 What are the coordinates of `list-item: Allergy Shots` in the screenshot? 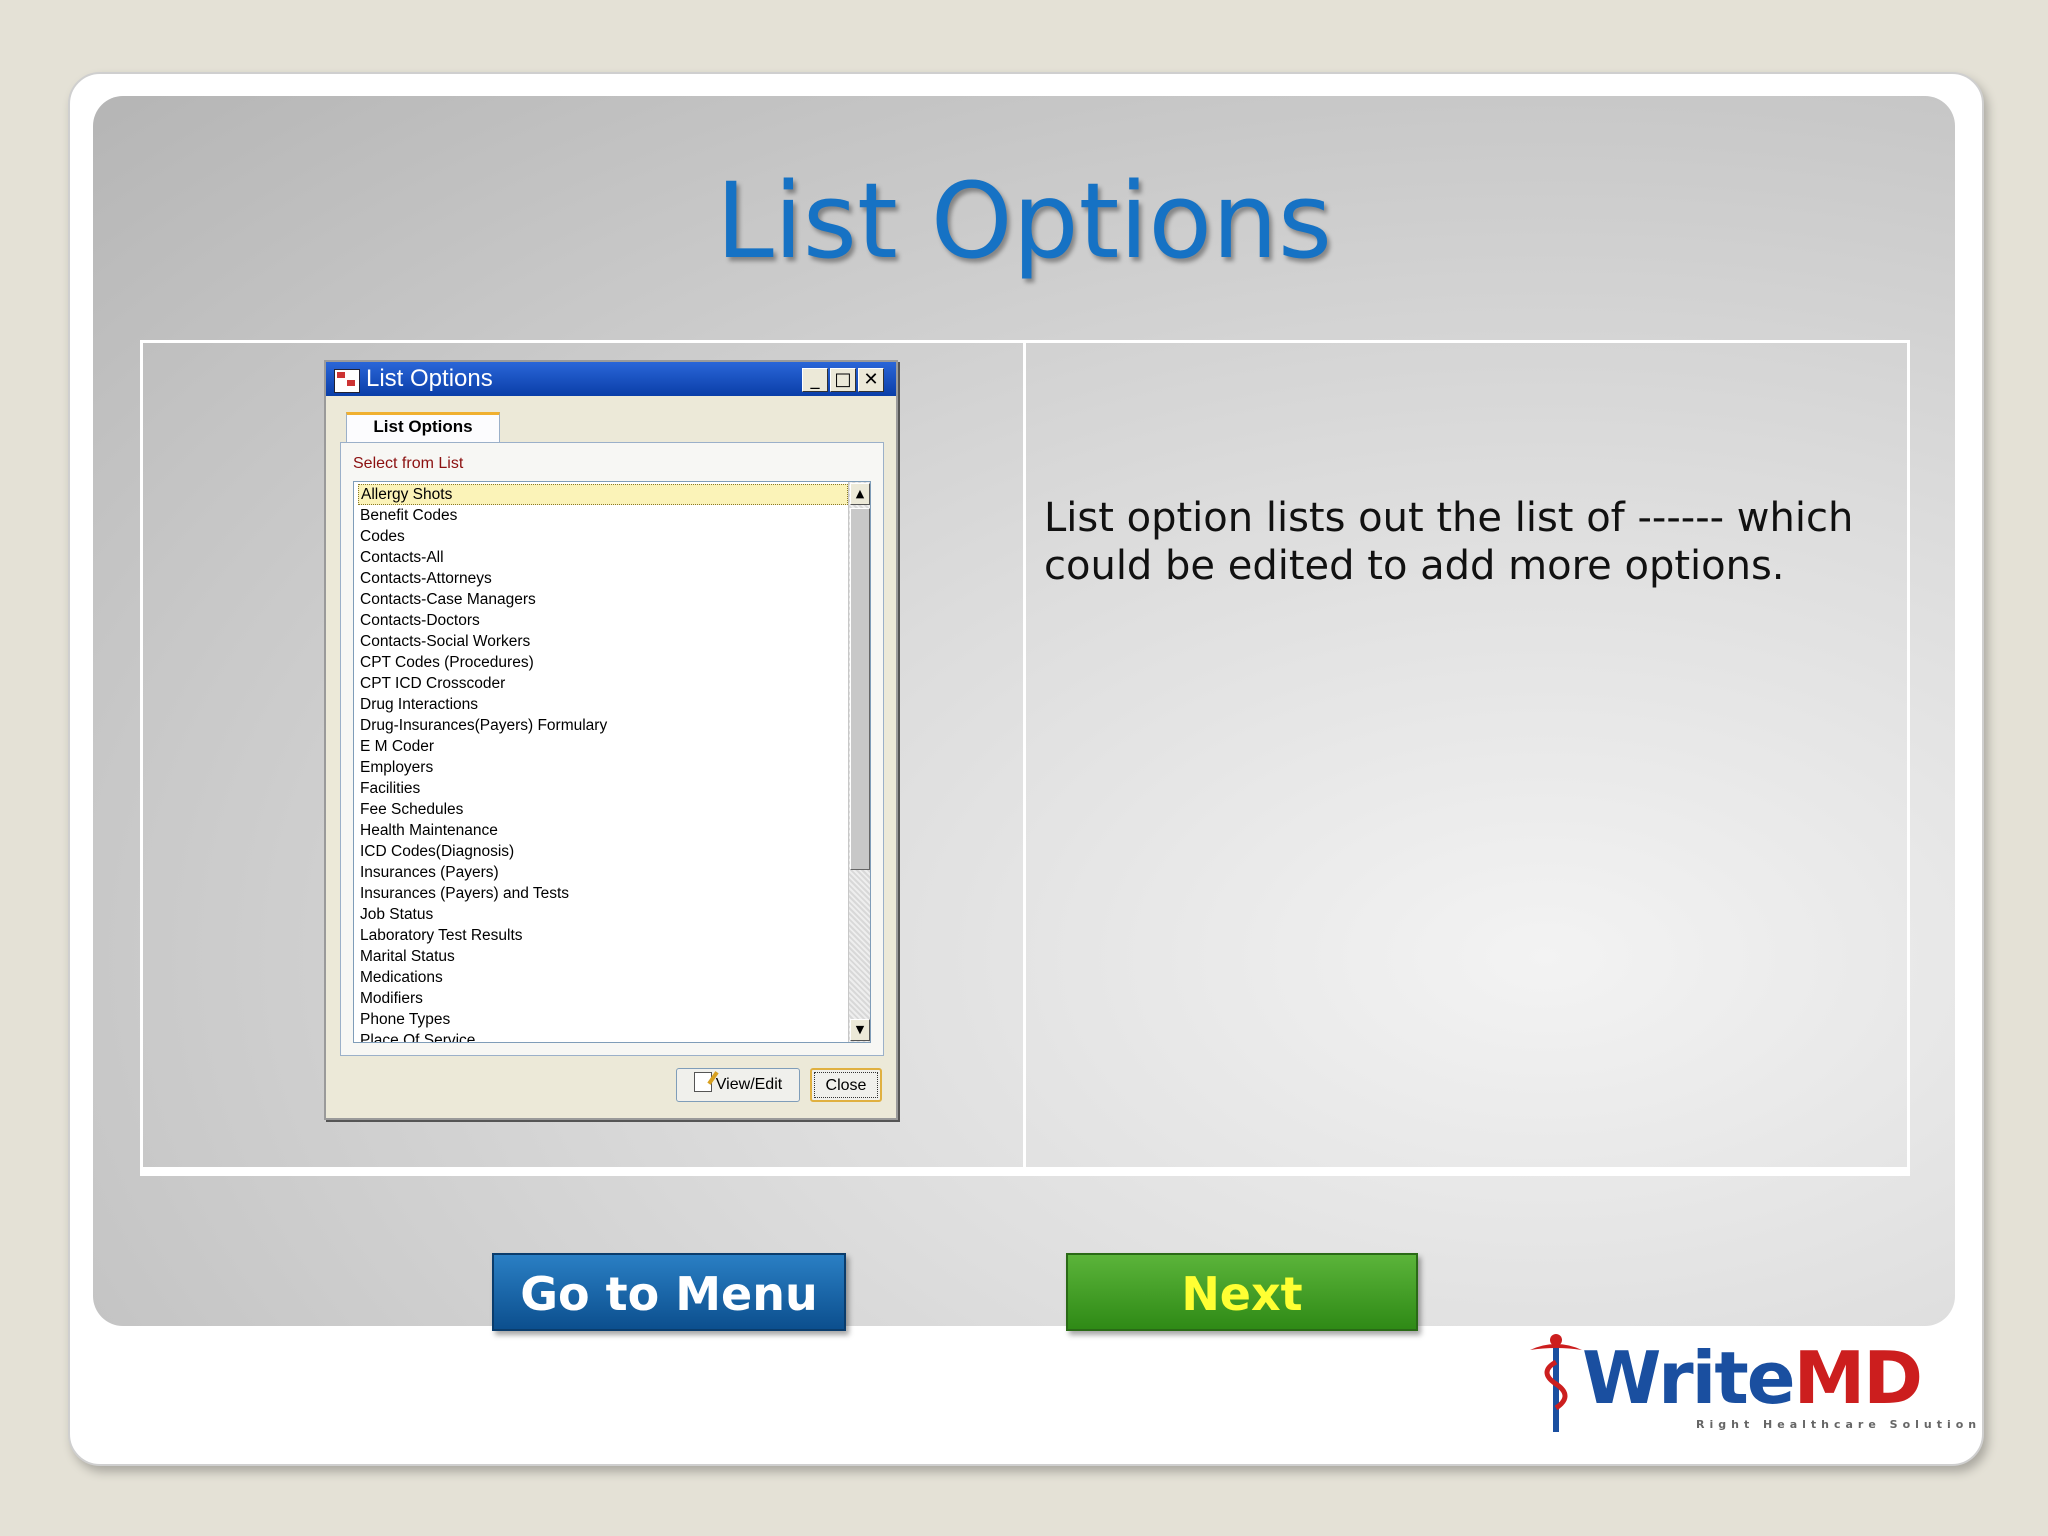 It's located at (603, 494).